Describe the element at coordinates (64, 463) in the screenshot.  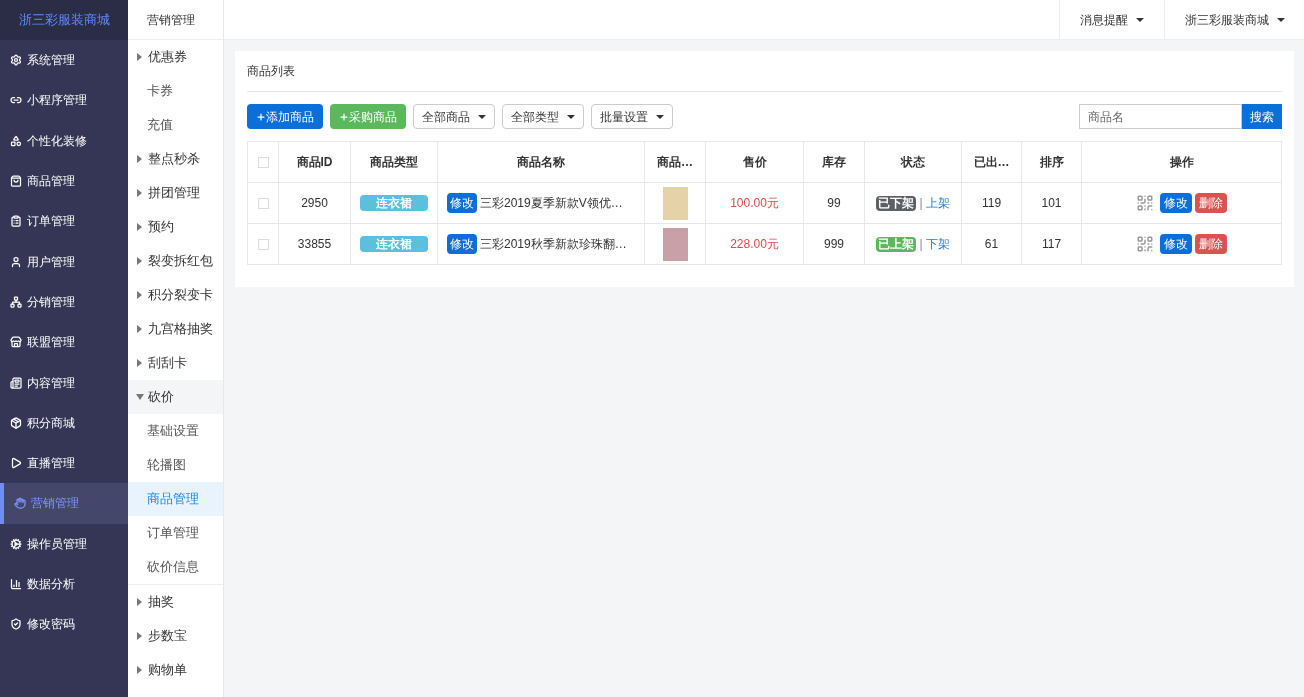
I see `sidebar-item: 直播管理` at that location.